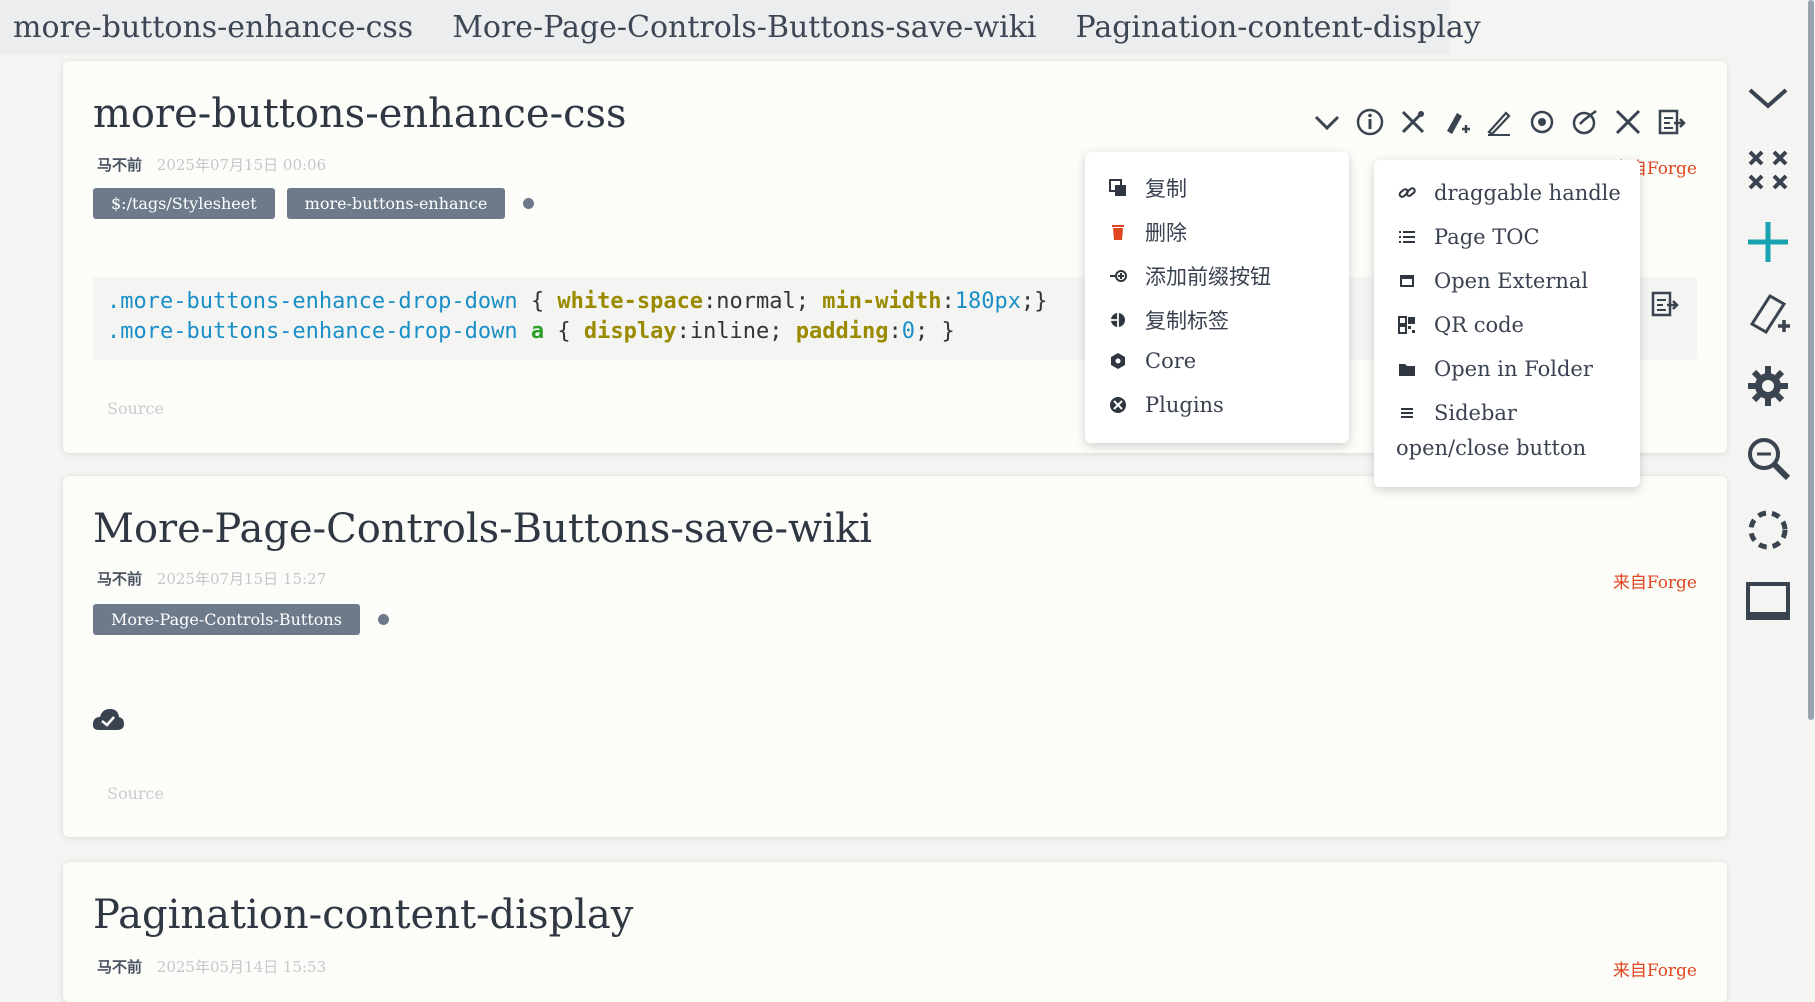 The image size is (1815, 1002). What do you see at coordinates (1151, 361) in the screenshot?
I see `menu-item-core: Core` at bounding box center [1151, 361].